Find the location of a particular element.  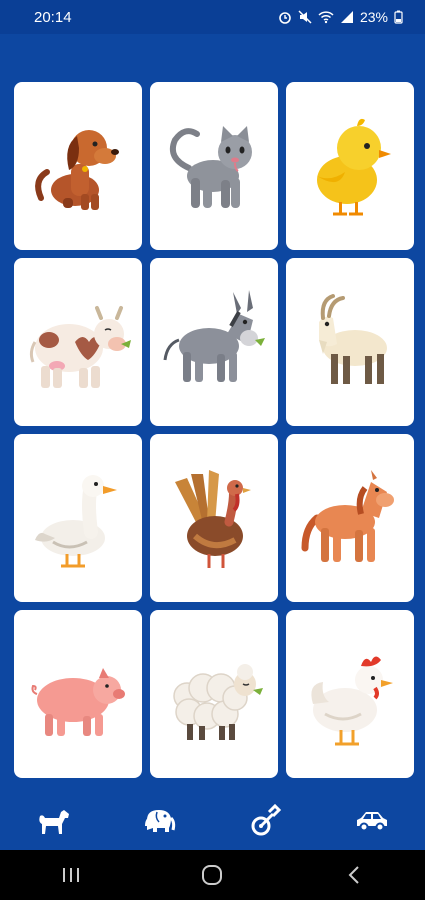

animal-card-pig is located at coordinates (78, 694).